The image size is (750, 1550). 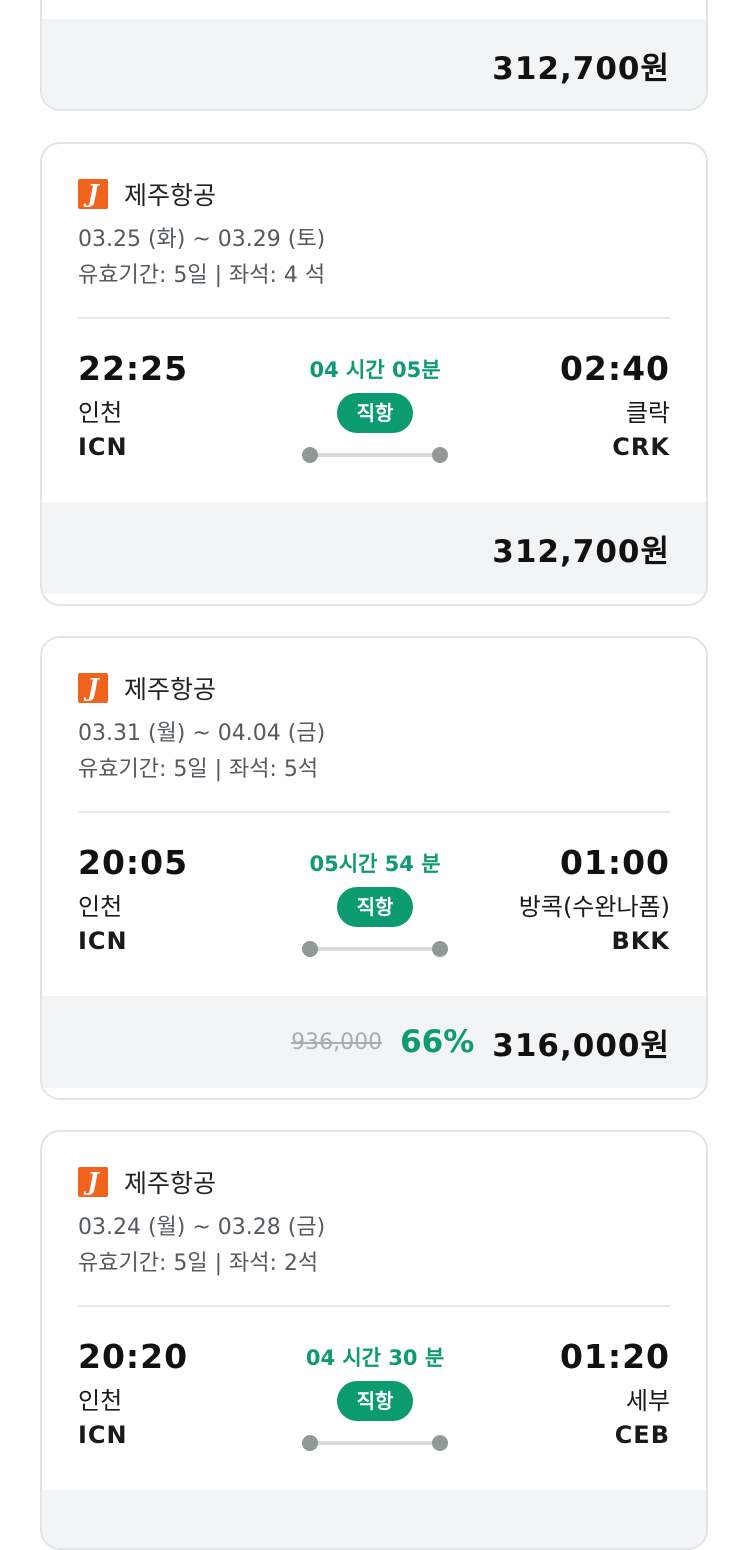 What do you see at coordinates (202, 733) in the screenshot?
I see `travel-dates: 03.31 (월) ~ 04.04 (금)` at bounding box center [202, 733].